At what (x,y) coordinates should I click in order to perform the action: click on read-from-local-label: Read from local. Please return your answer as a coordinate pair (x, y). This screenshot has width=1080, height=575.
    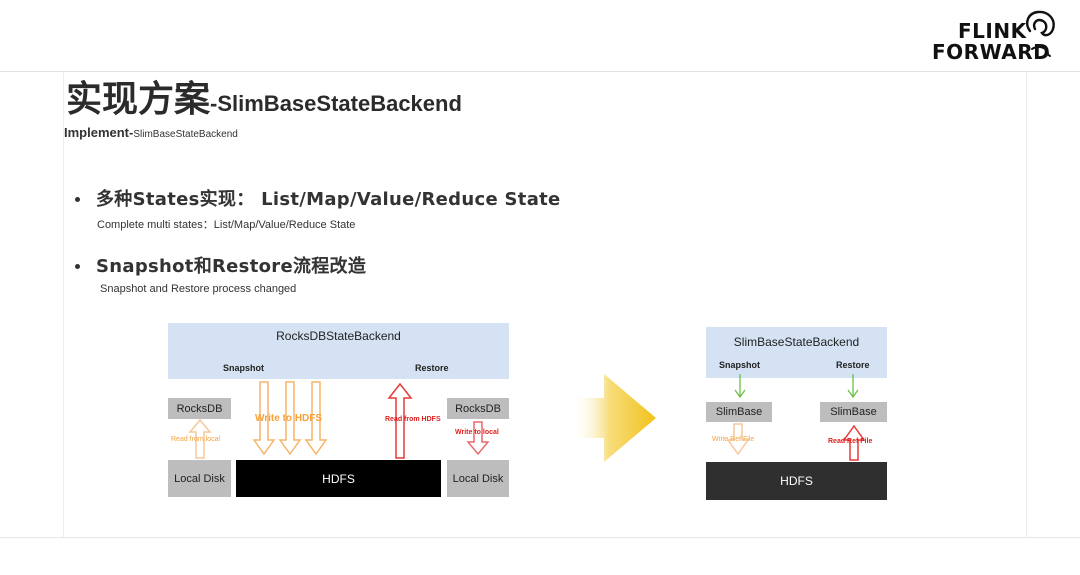
    Looking at the image, I should click on (196, 439).